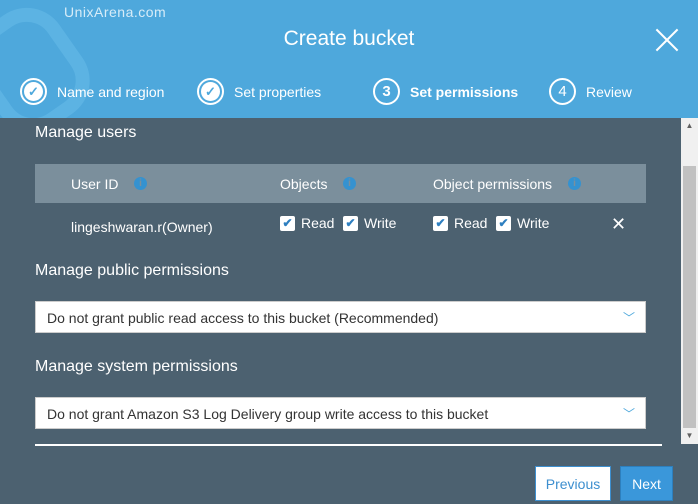 This screenshot has width=698, height=504. What do you see at coordinates (460, 223) in the screenshot?
I see `permissions-read-checkbox: ✔ Read` at bounding box center [460, 223].